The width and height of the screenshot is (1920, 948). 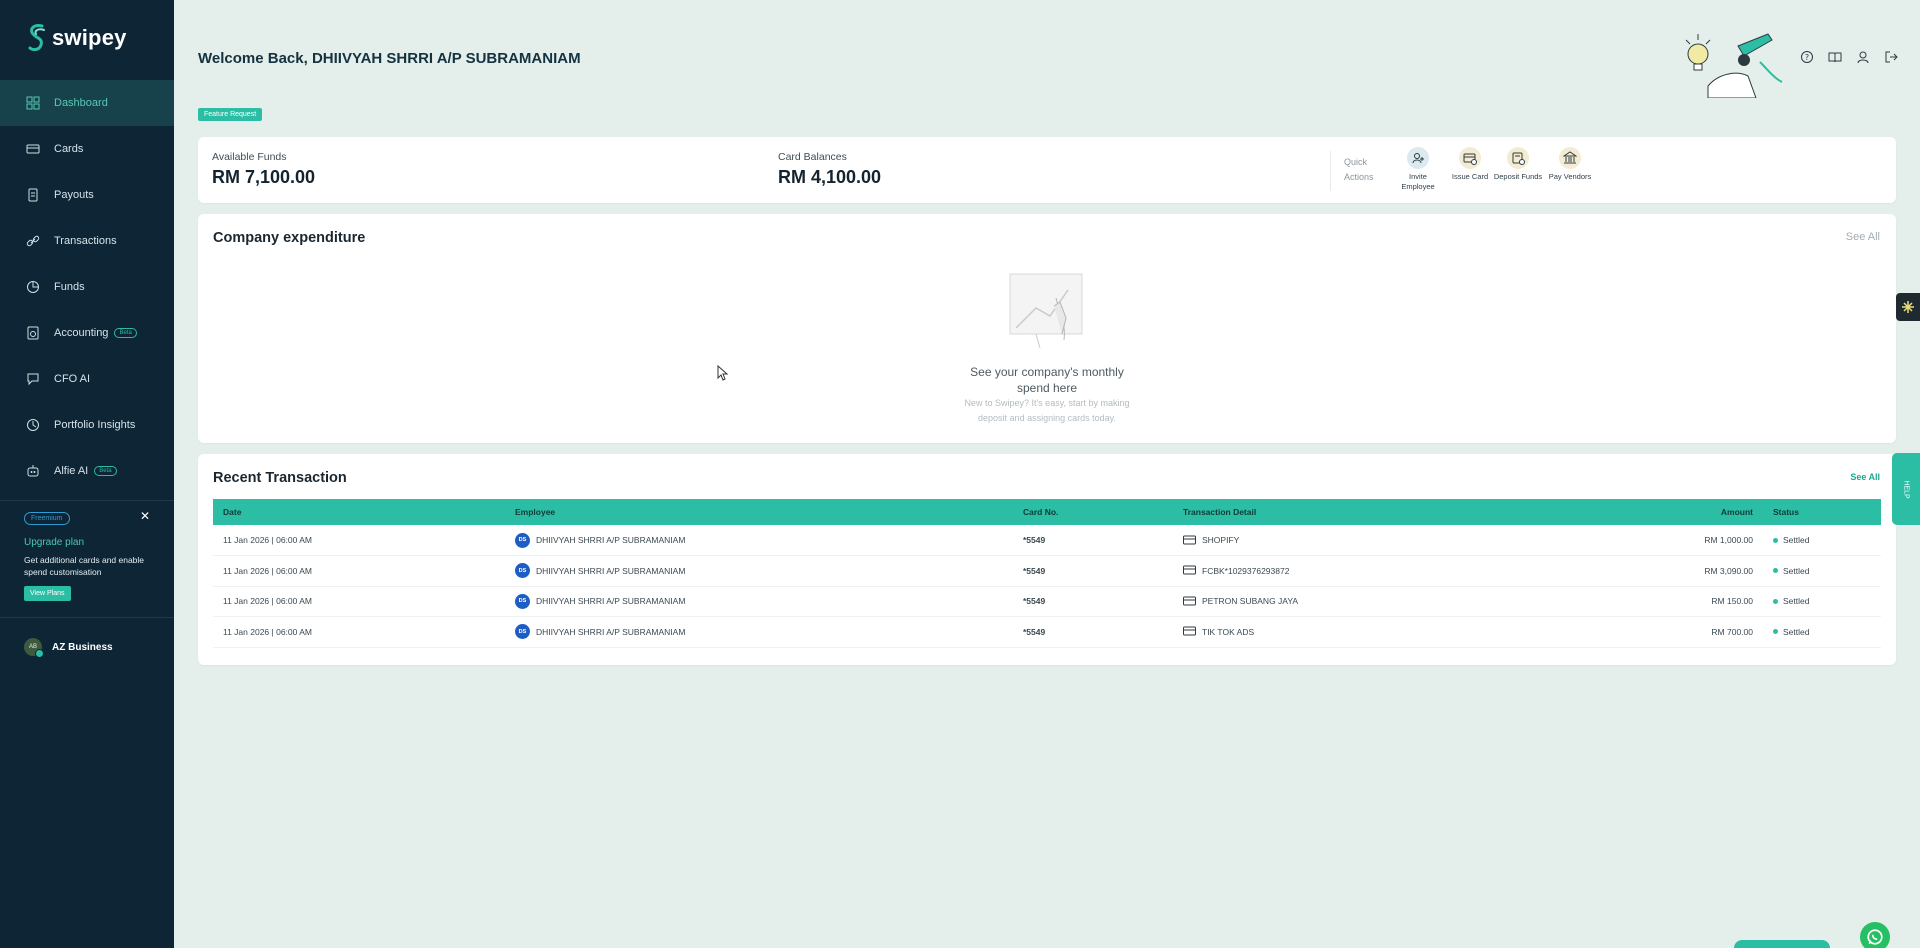 I want to click on invite-employee-button: Invite Employee, so click(x=1418, y=169).